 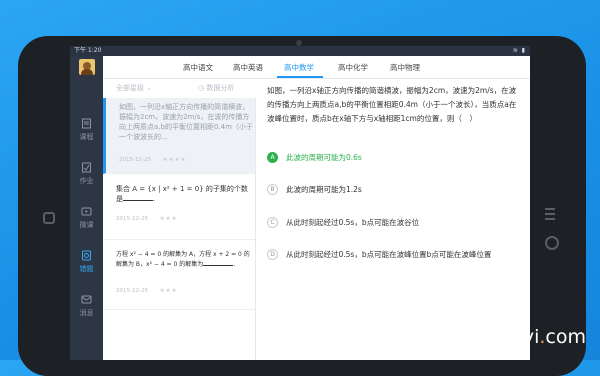 I want to click on sidebar: 课程 作业 微课 错题 消息, so click(x=86, y=208).